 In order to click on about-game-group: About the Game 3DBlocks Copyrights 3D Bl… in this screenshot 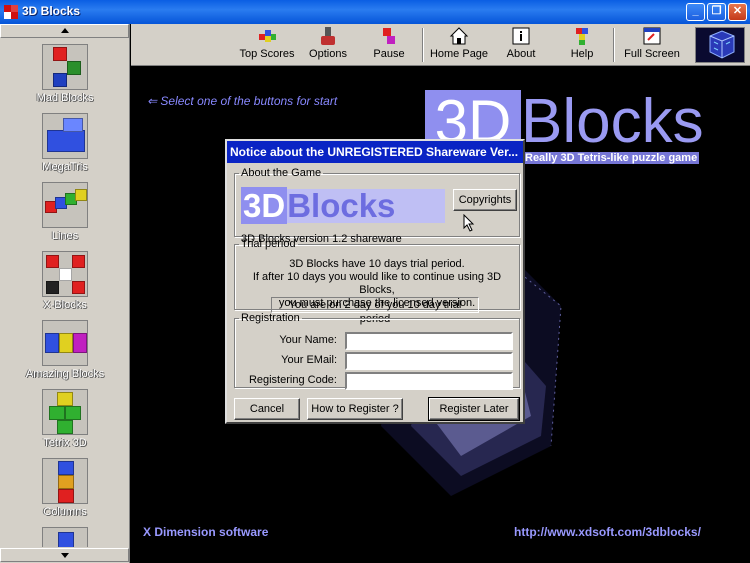, I will do `click(377, 206)`.